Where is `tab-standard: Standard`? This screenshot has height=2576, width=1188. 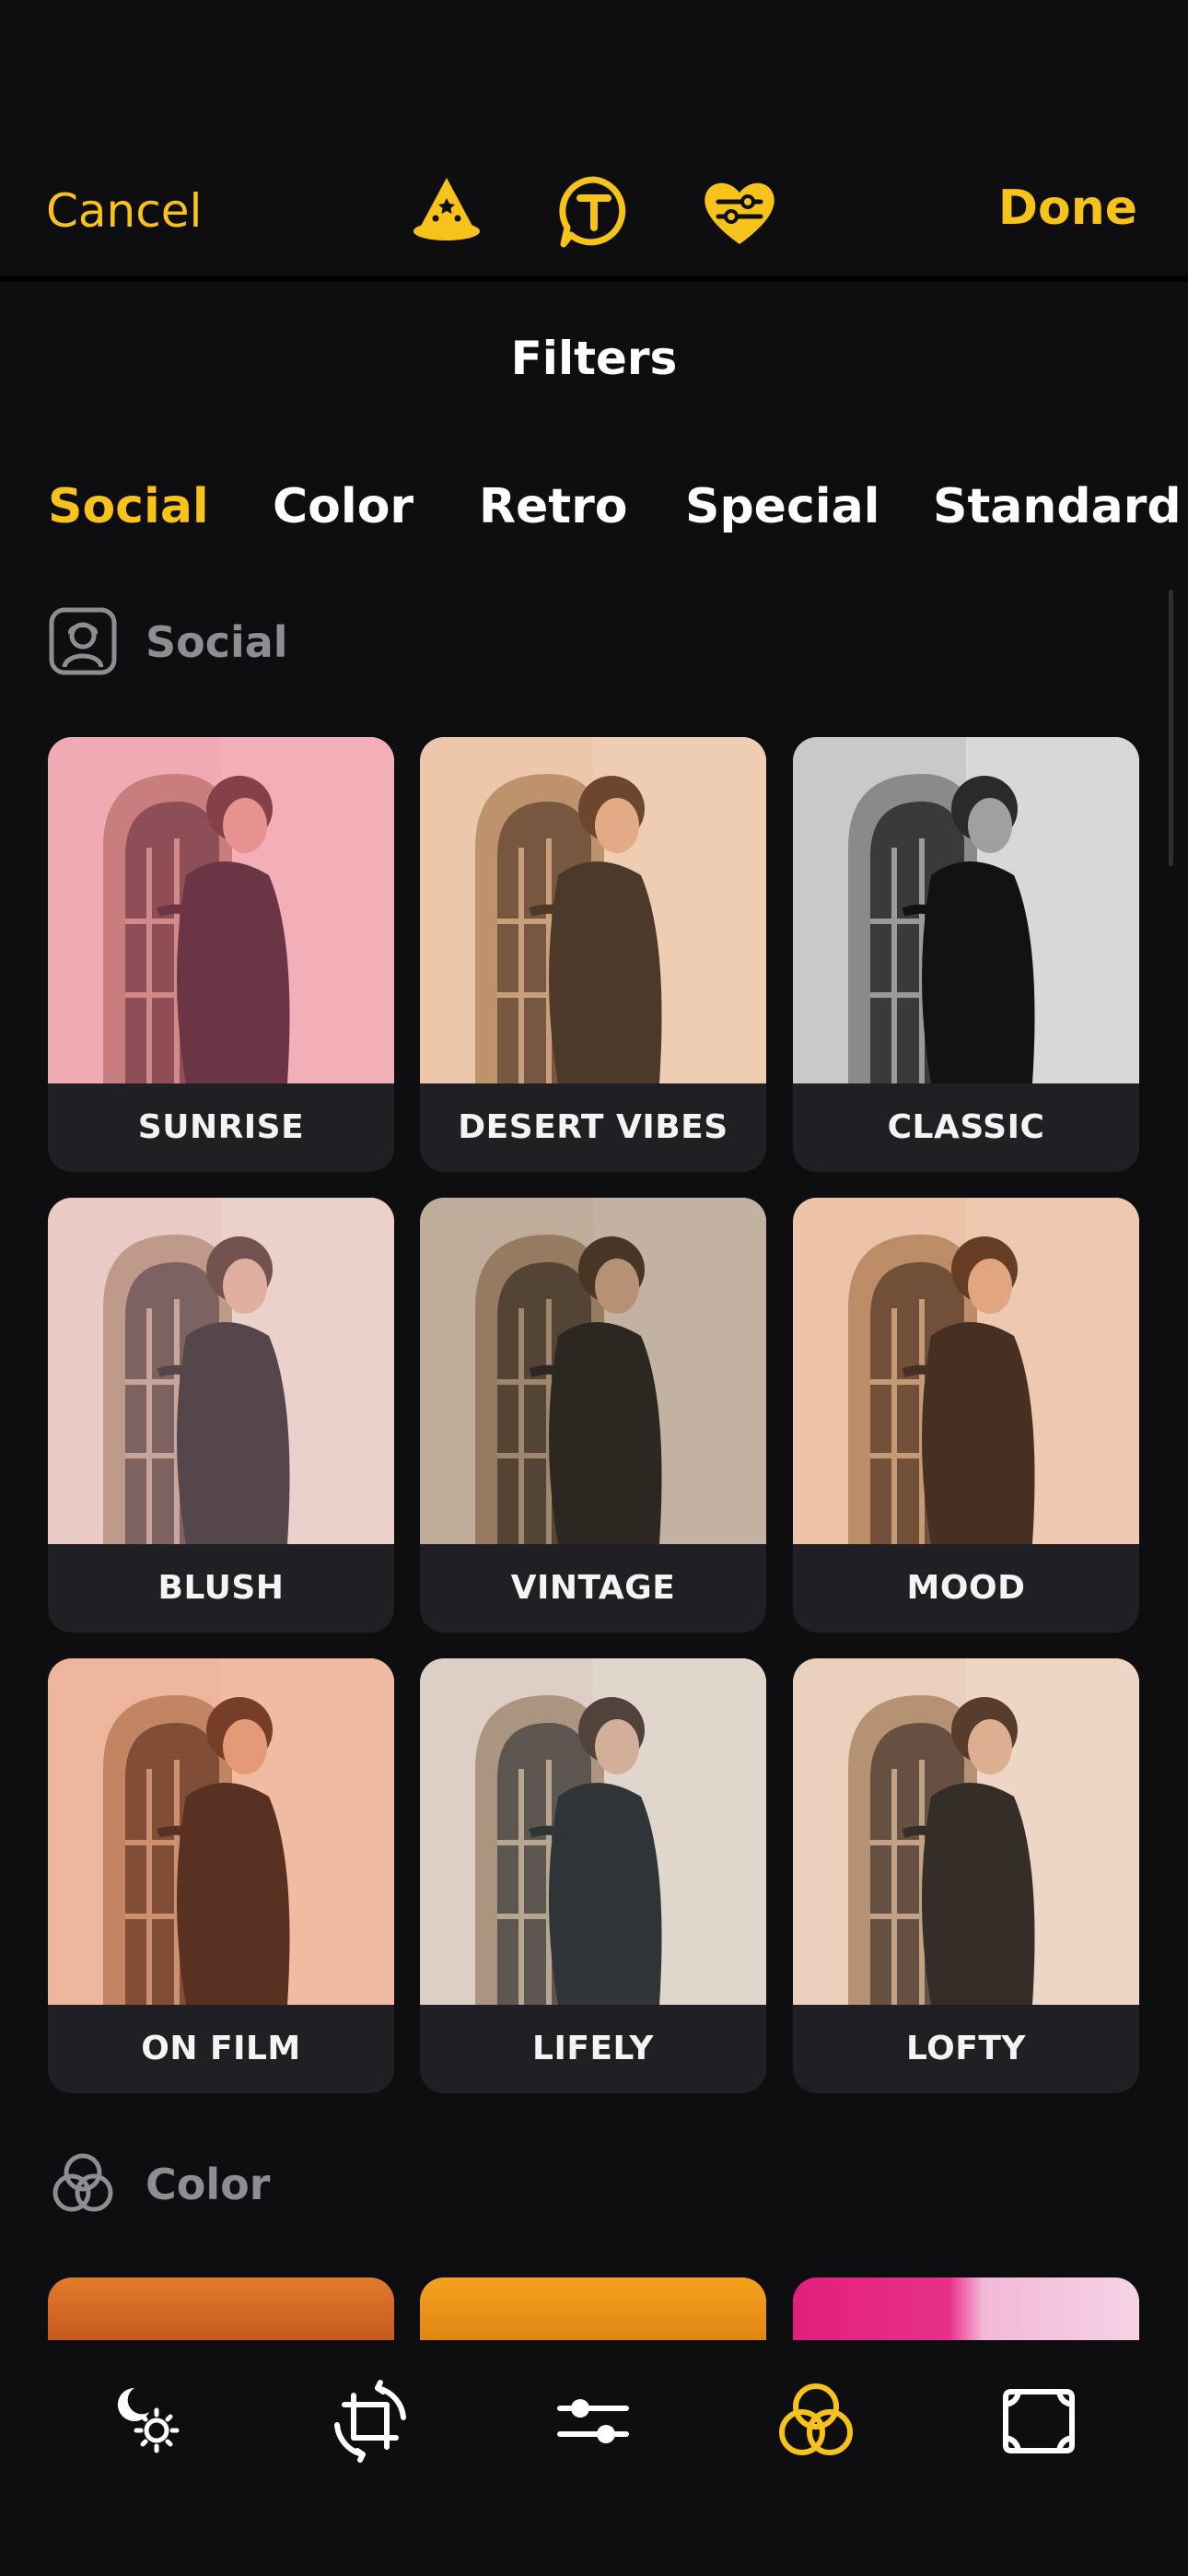
tab-standard: Standard is located at coordinates (1057, 506).